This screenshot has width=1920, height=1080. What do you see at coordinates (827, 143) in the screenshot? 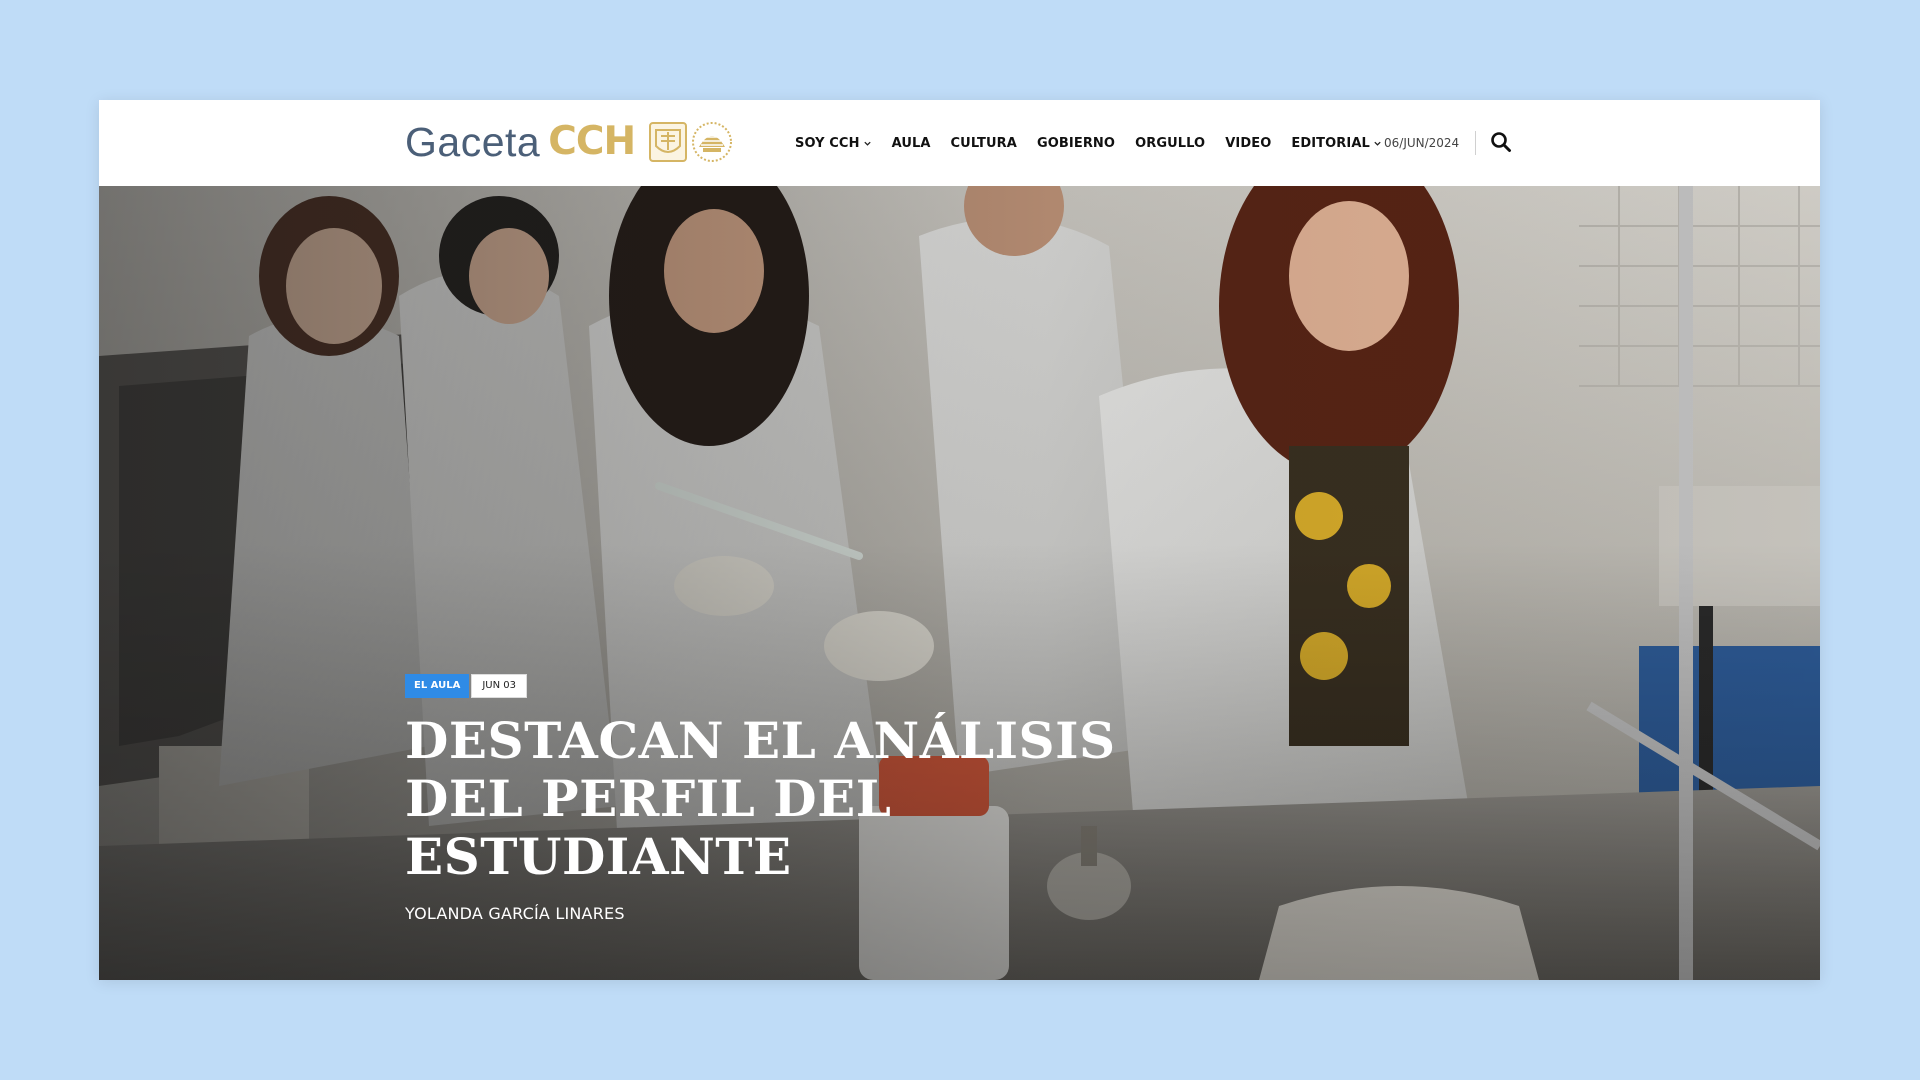
I see `nav-label: SOY CCH` at bounding box center [827, 143].